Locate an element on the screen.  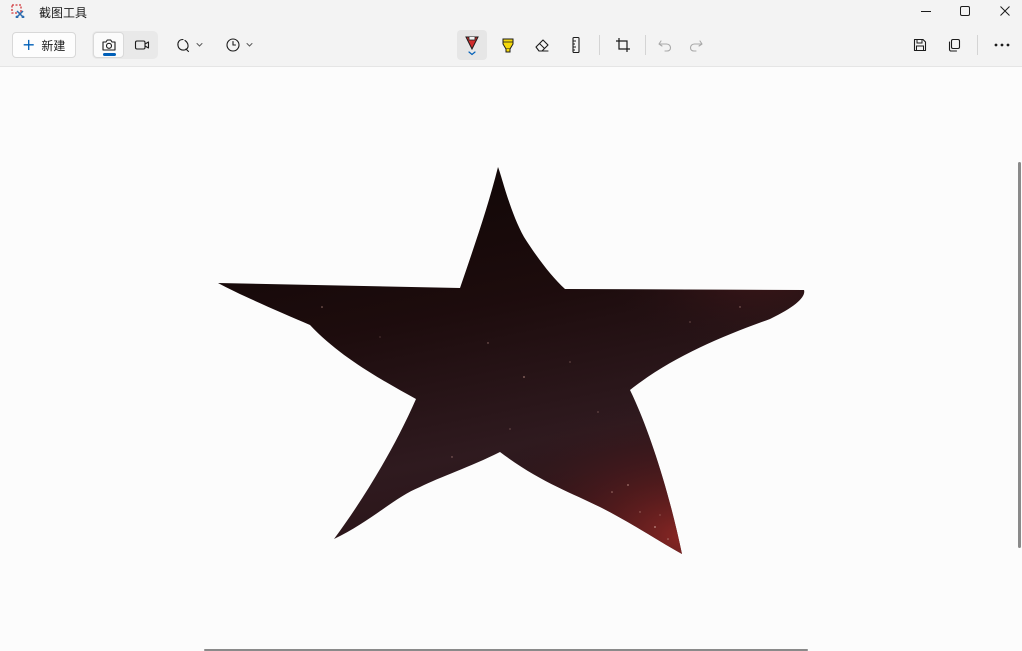
screenshot-mode-button is located at coordinates (108, 45).